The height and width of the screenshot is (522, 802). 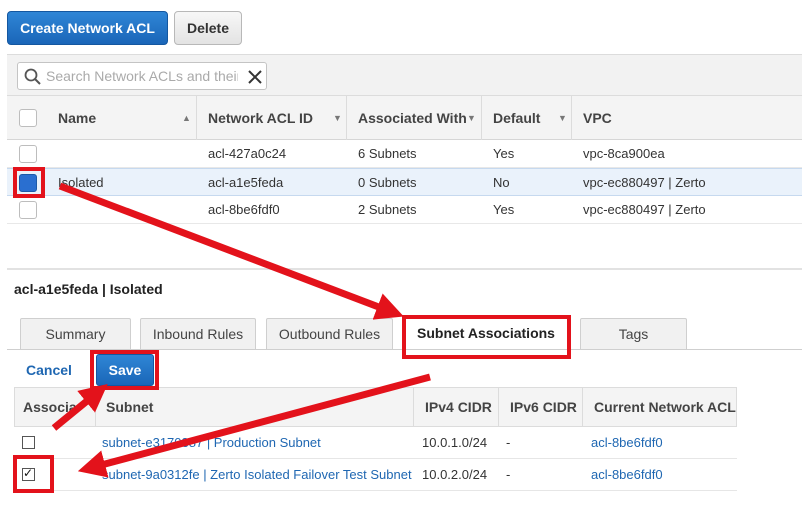 What do you see at coordinates (659, 407) in the screenshot?
I see `column-current-network-acl: Current Network ACL` at bounding box center [659, 407].